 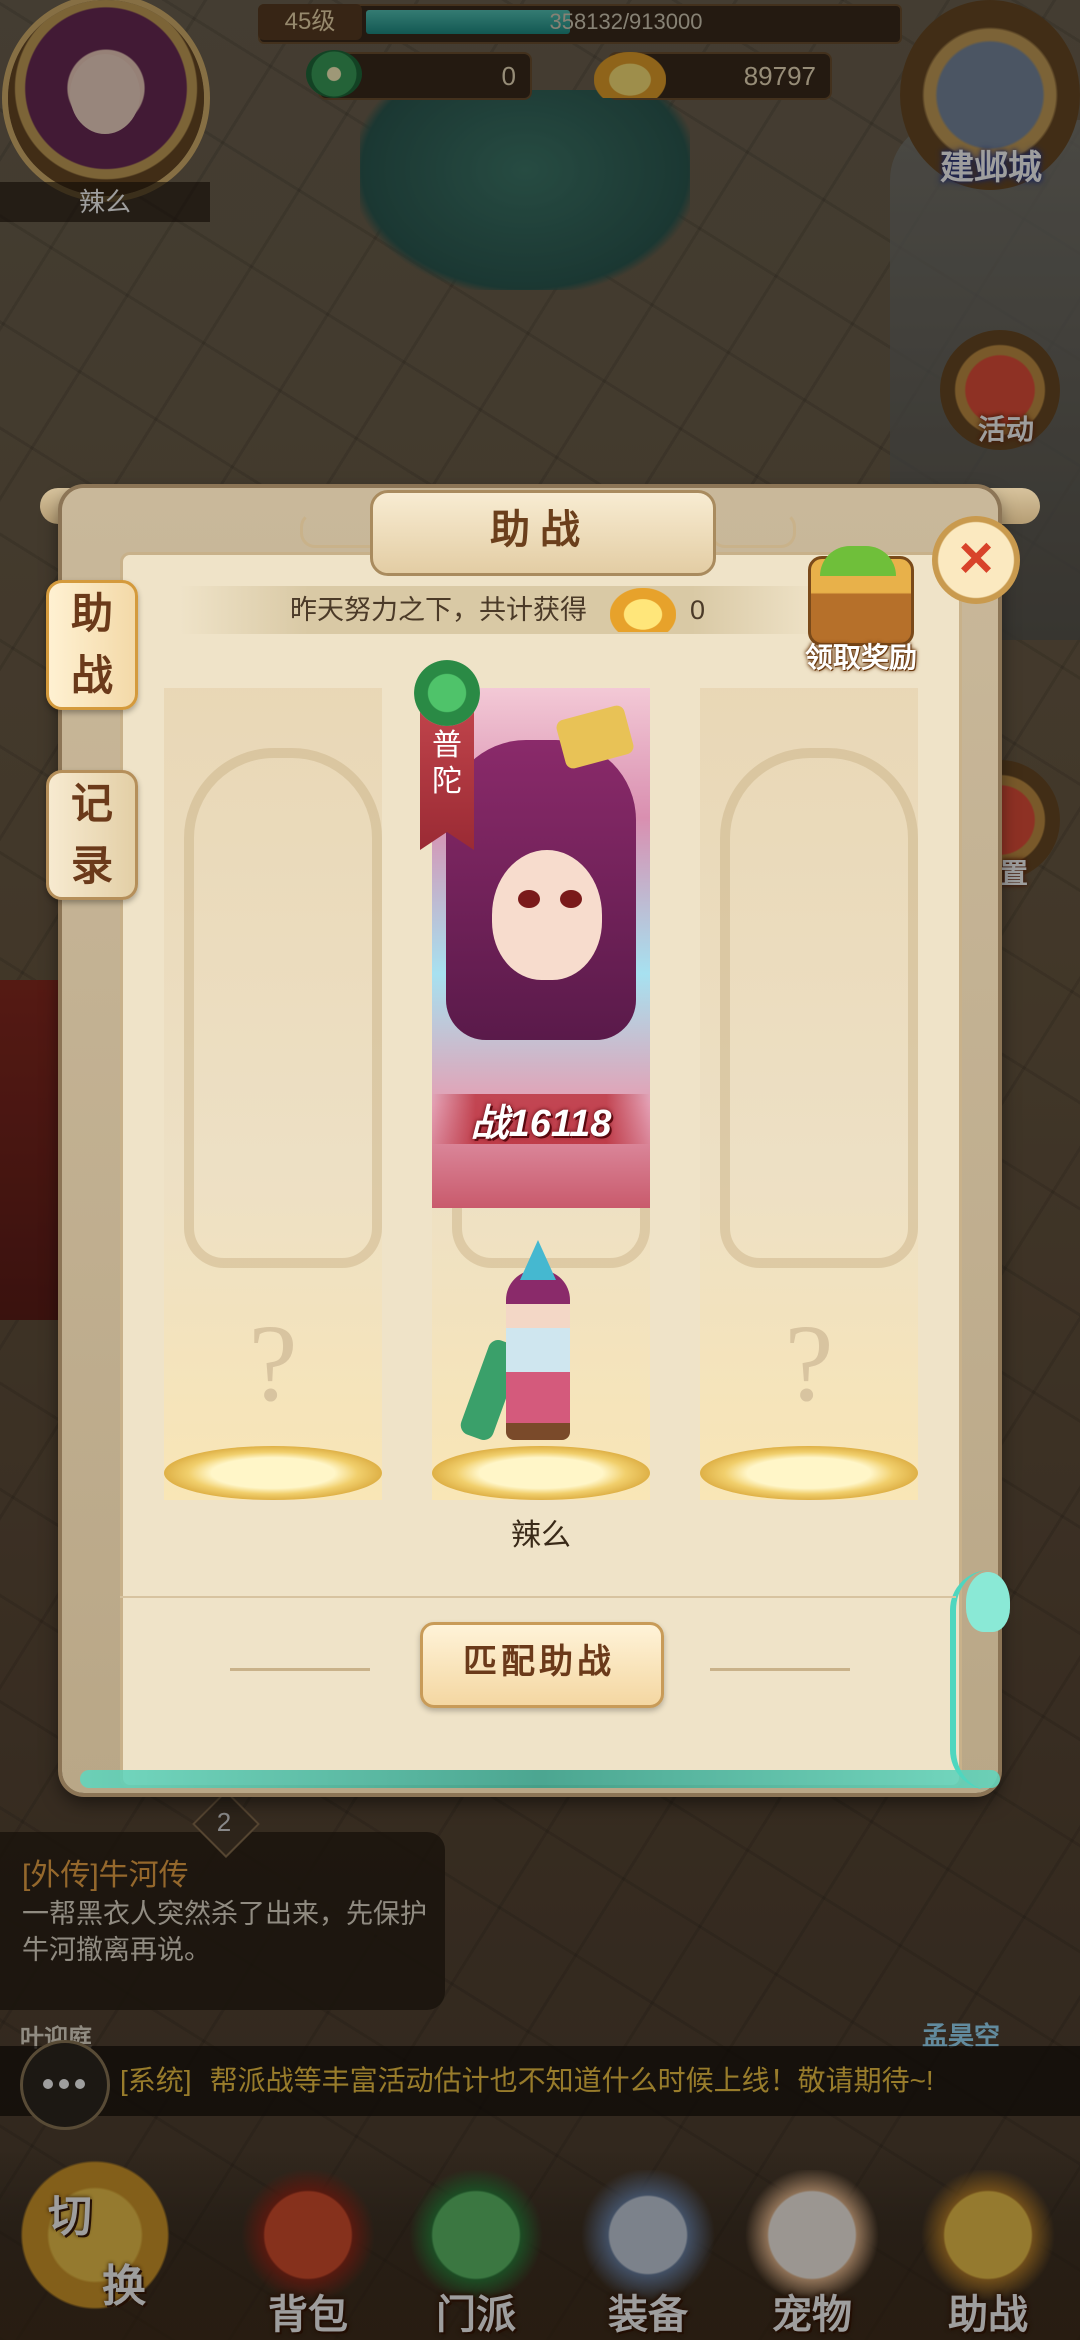 What do you see at coordinates (538, 1355) in the screenshot?
I see `hero-sprite` at bounding box center [538, 1355].